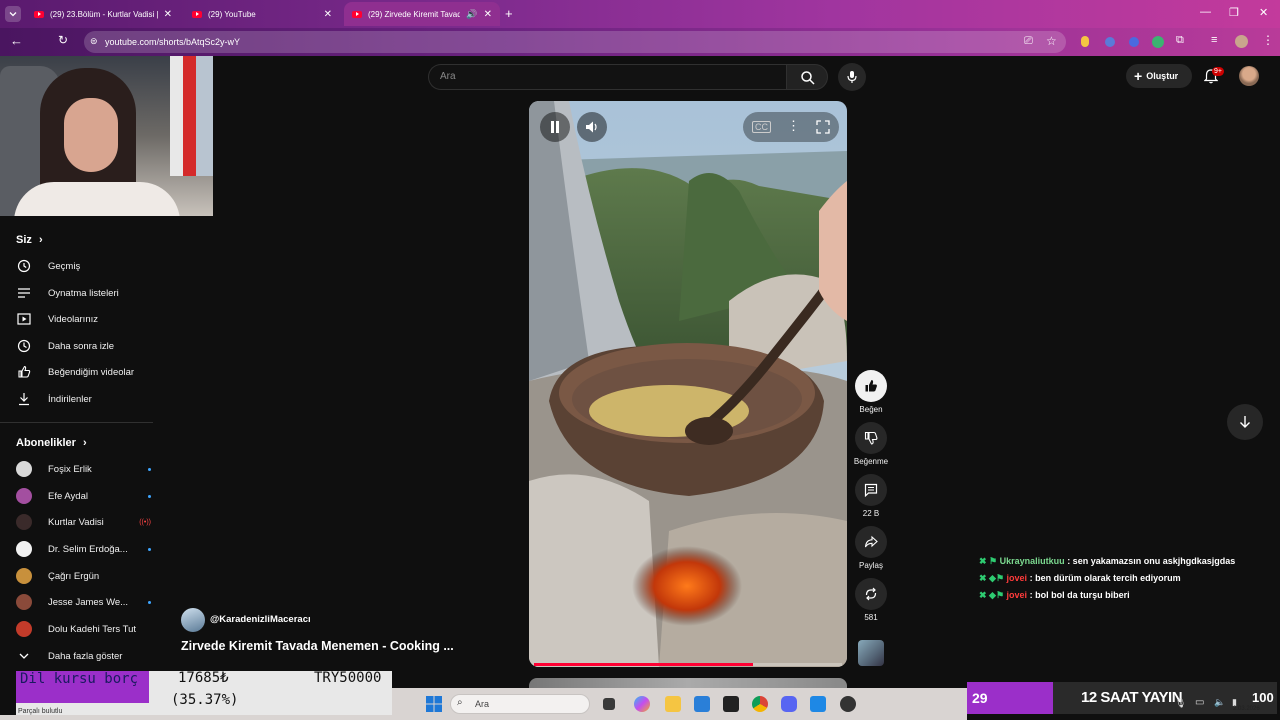 Image resolution: width=1280 pixels, height=720 pixels. What do you see at coordinates (702, 704) in the screenshot?
I see `store-icon` at bounding box center [702, 704].